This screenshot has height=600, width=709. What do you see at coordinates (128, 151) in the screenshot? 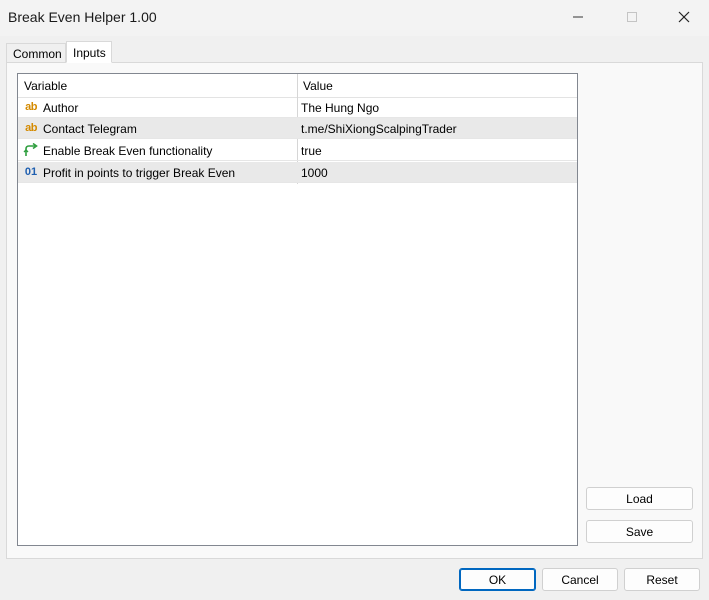
I see `variable-name: Enable Break Even functionality` at bounding box center [128, 151].